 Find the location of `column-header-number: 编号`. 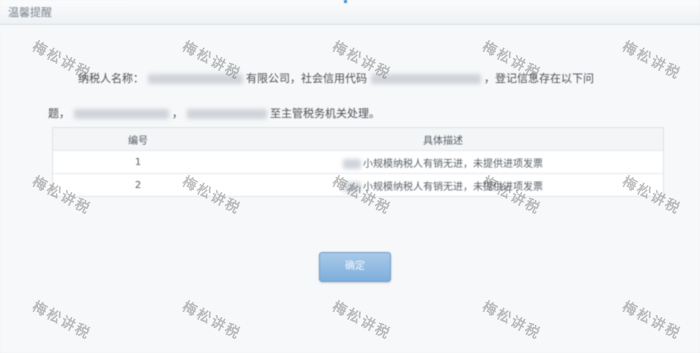

column-header-number: 编号 is located at coordinates (138, 141).